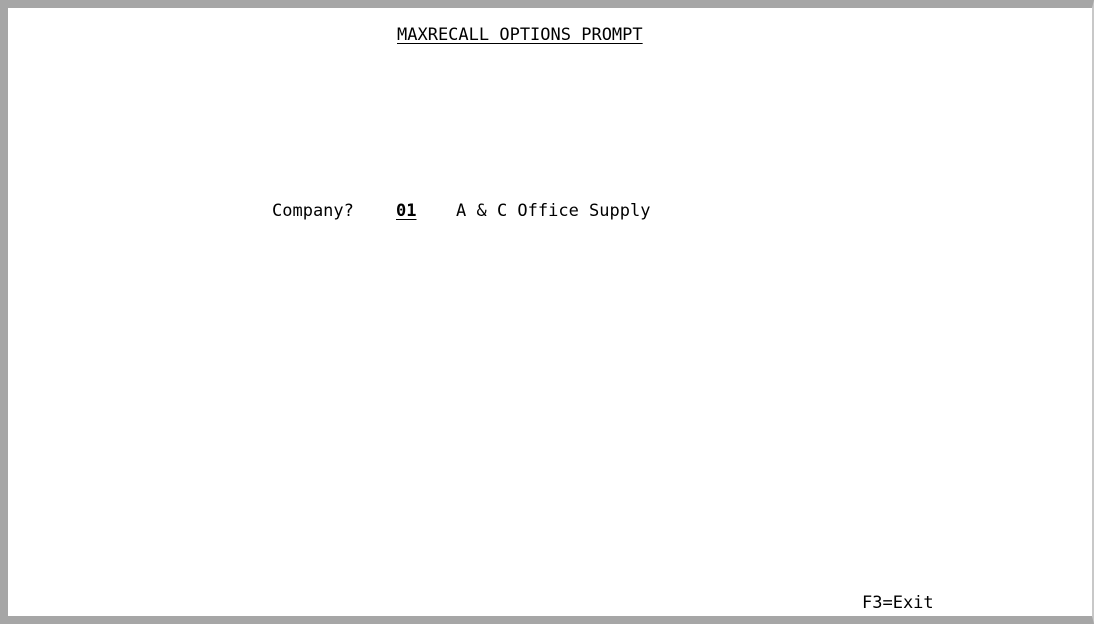  What do you see at coordinates (553, 211) in the screenshot?
I see `company-name: A & C Office Supply` at bounding box center [553, 211].